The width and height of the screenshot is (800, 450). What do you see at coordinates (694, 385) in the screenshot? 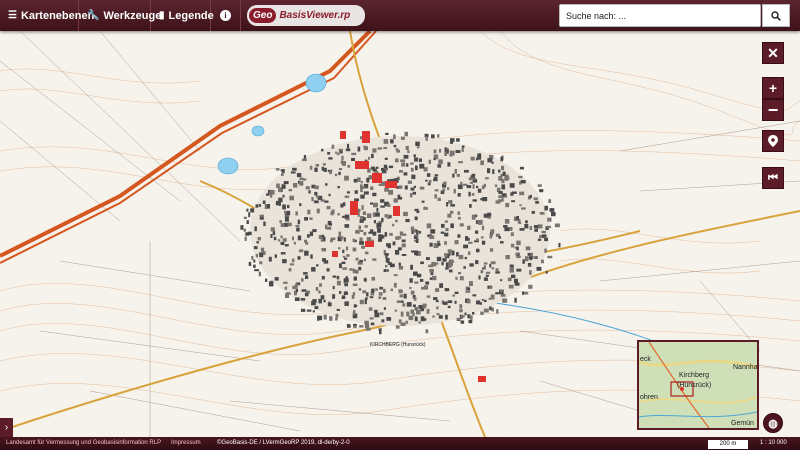
I see `overview-label: (Hunsrück)` at bounding box center [694, 385].